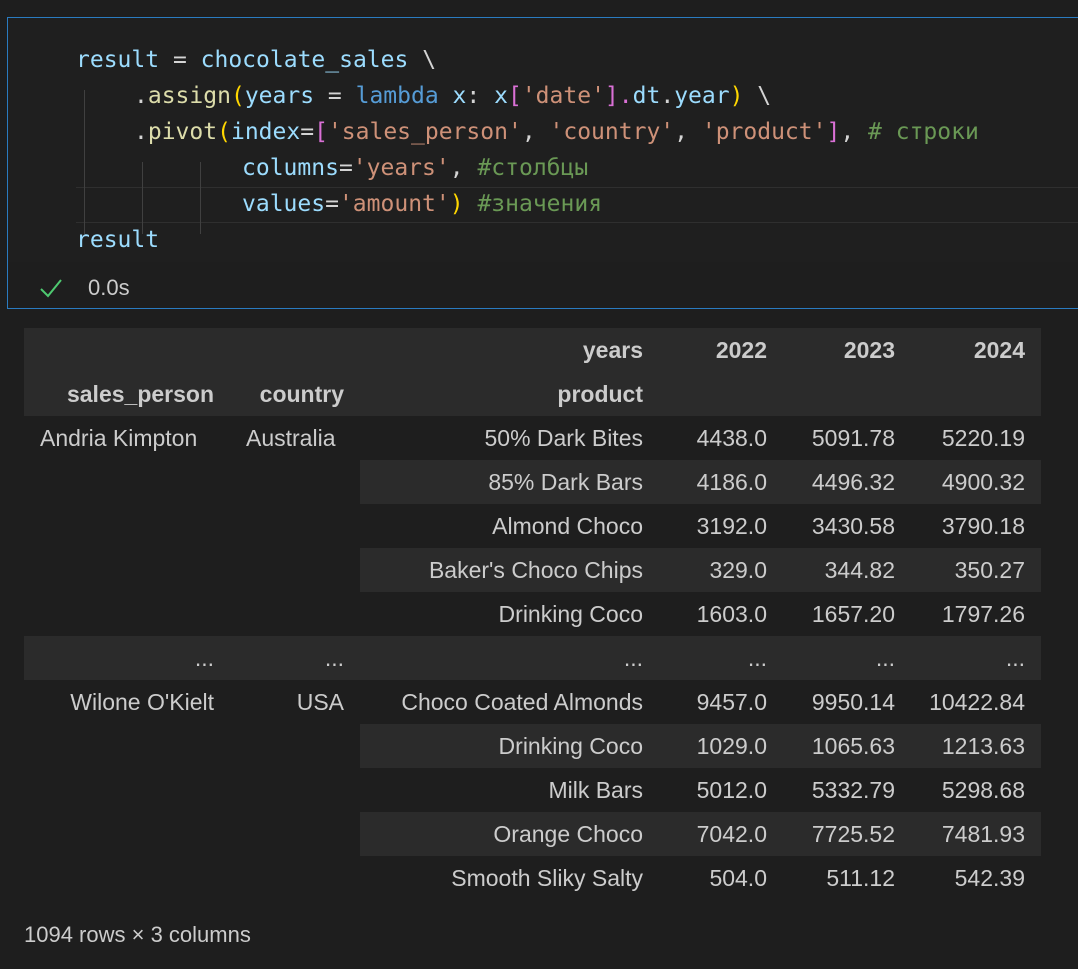 The height and width of the screenshot is (969, 1078). Describe the element at coordinates (256, 60) in the screenshot. I see `code-line-1: result = chocolate_sales \` at that location.